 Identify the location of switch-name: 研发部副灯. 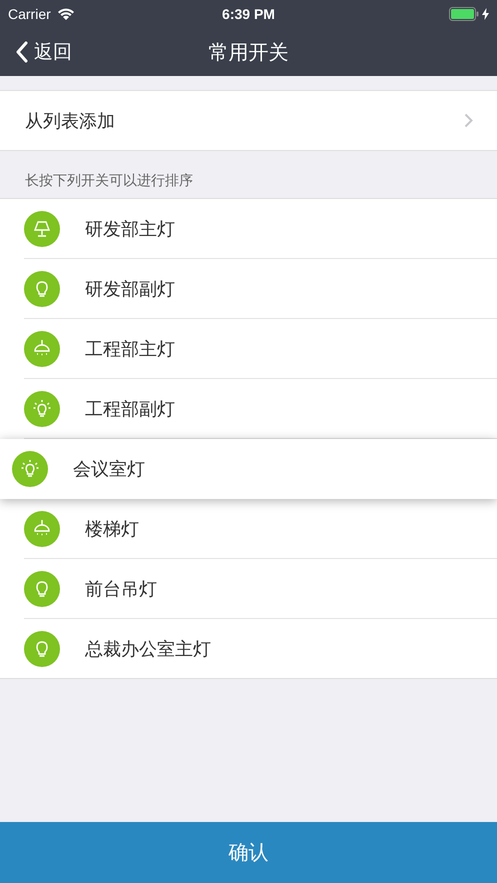
(130, 289).